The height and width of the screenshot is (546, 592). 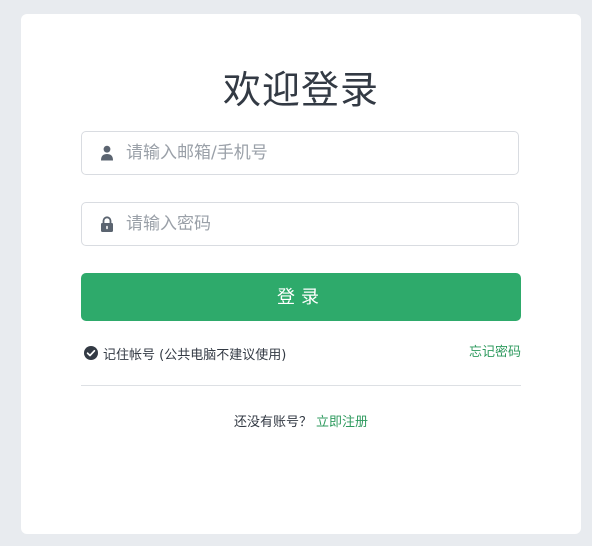 What do you see at coordinates (272, 422) in the screenshot?
I see `no-account-text: 还没有账号？` at bounding box center [272, 422].